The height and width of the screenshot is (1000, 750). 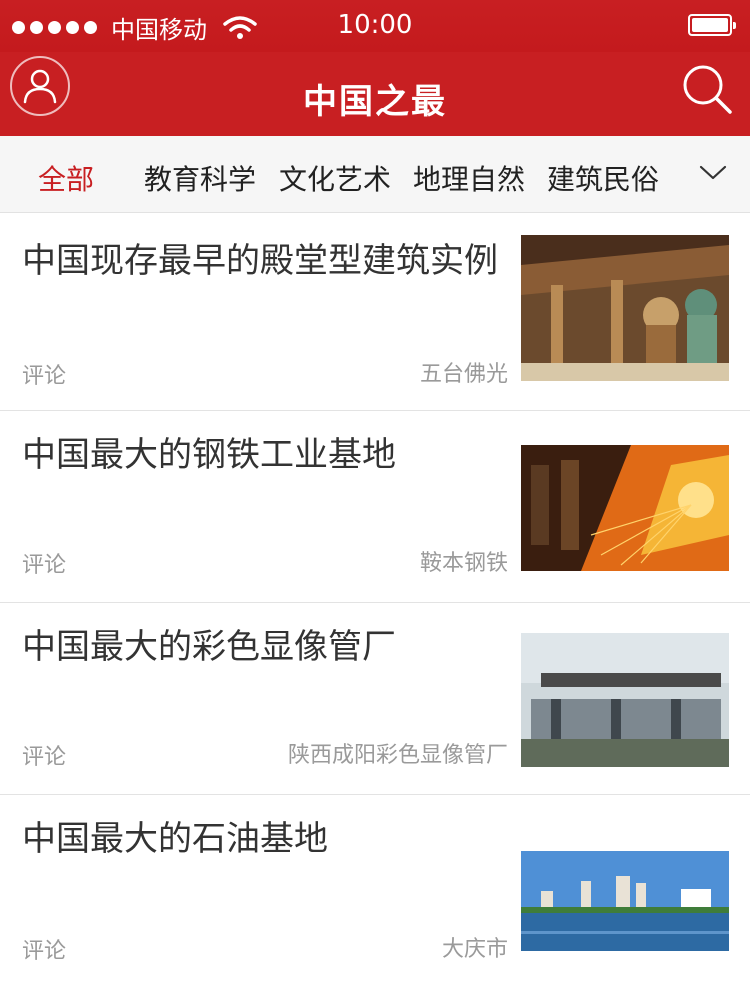 What do you see at coordinates (474, 949) in the screenshot?
I see `article-source: 大庆市` at bounding box center [474, 949].